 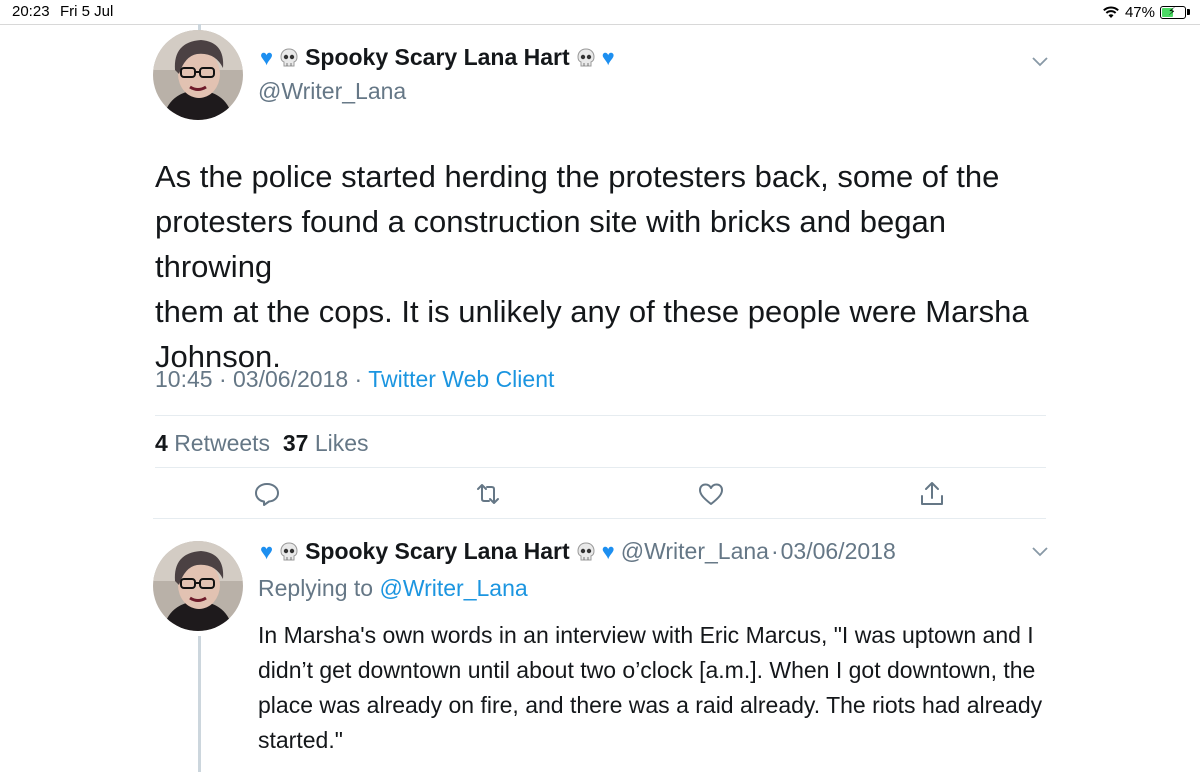 I want to click on author-handle: @Writer_Lana, so click(x=332, y=91).